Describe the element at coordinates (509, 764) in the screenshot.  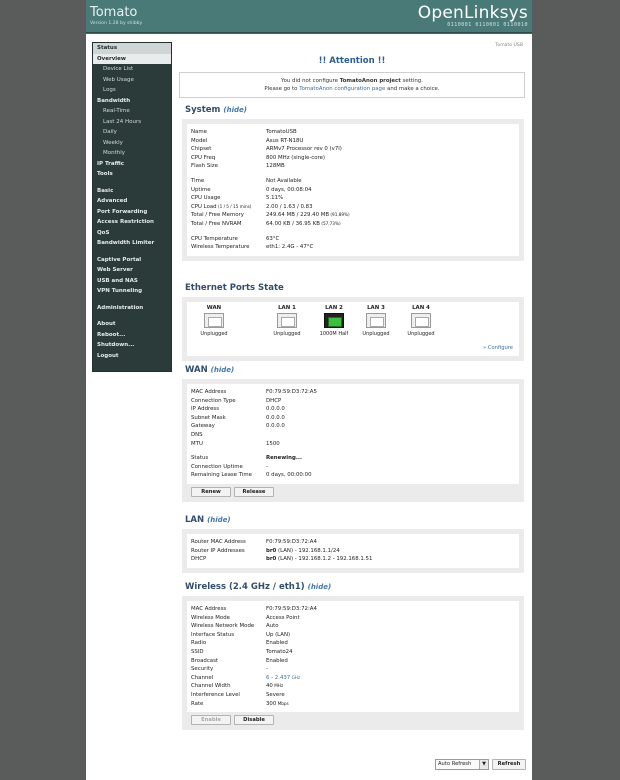
I see `refresh-button: Refresh` at that location.